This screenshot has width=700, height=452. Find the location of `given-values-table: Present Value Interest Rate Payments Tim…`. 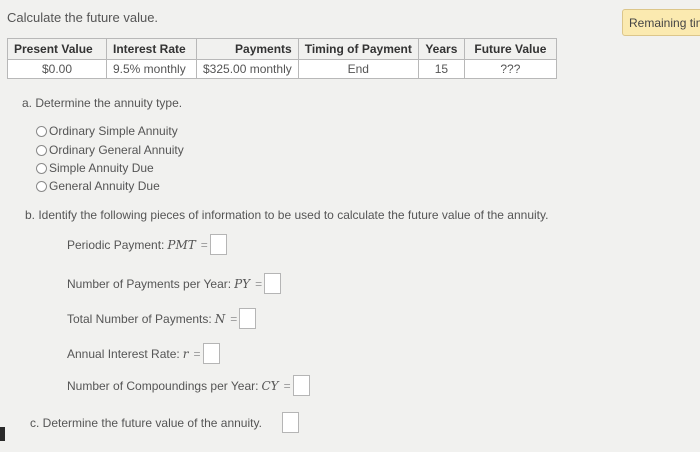

given-values-table: Present Value Interest Rate Payments Tim… is located at coordinates (282, 58).